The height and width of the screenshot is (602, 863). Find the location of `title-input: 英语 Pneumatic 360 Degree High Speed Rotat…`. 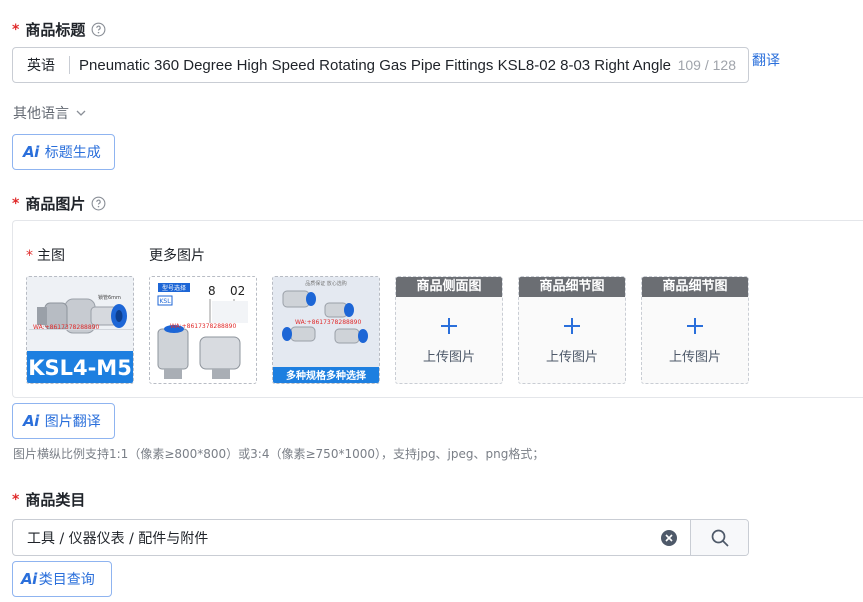

title-input: 英语 Pneumatic 360 Degree High Speed Rotat… is located at coordinates (380, 65).